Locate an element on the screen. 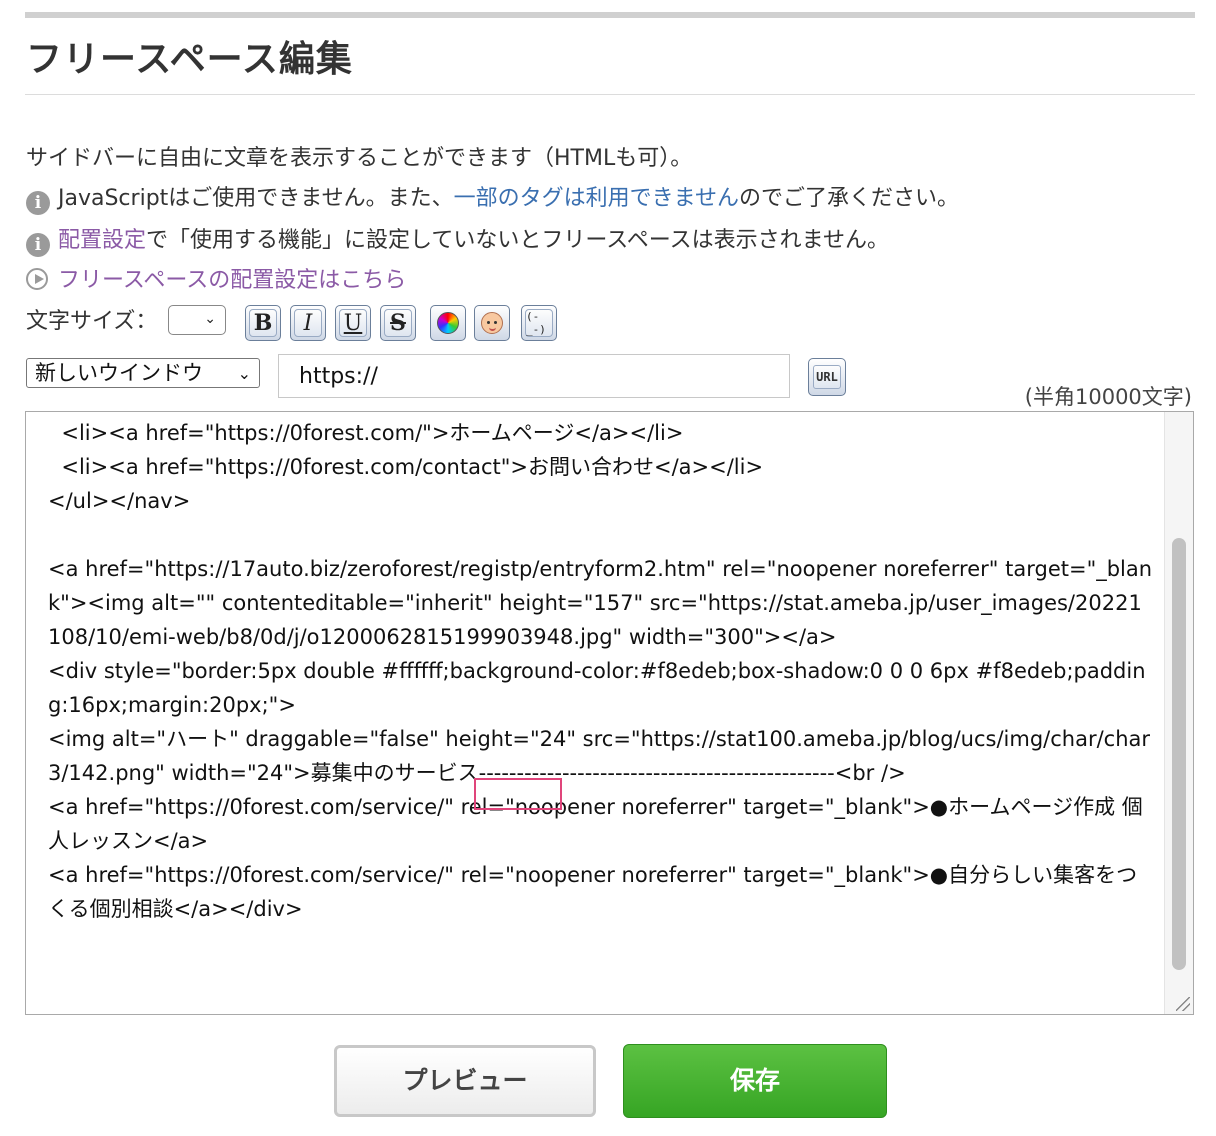 Image resolution: width=1216 pixels, height=1136 pixels. emoticon-icon: (-_-) is located at coordinates (539, 323).